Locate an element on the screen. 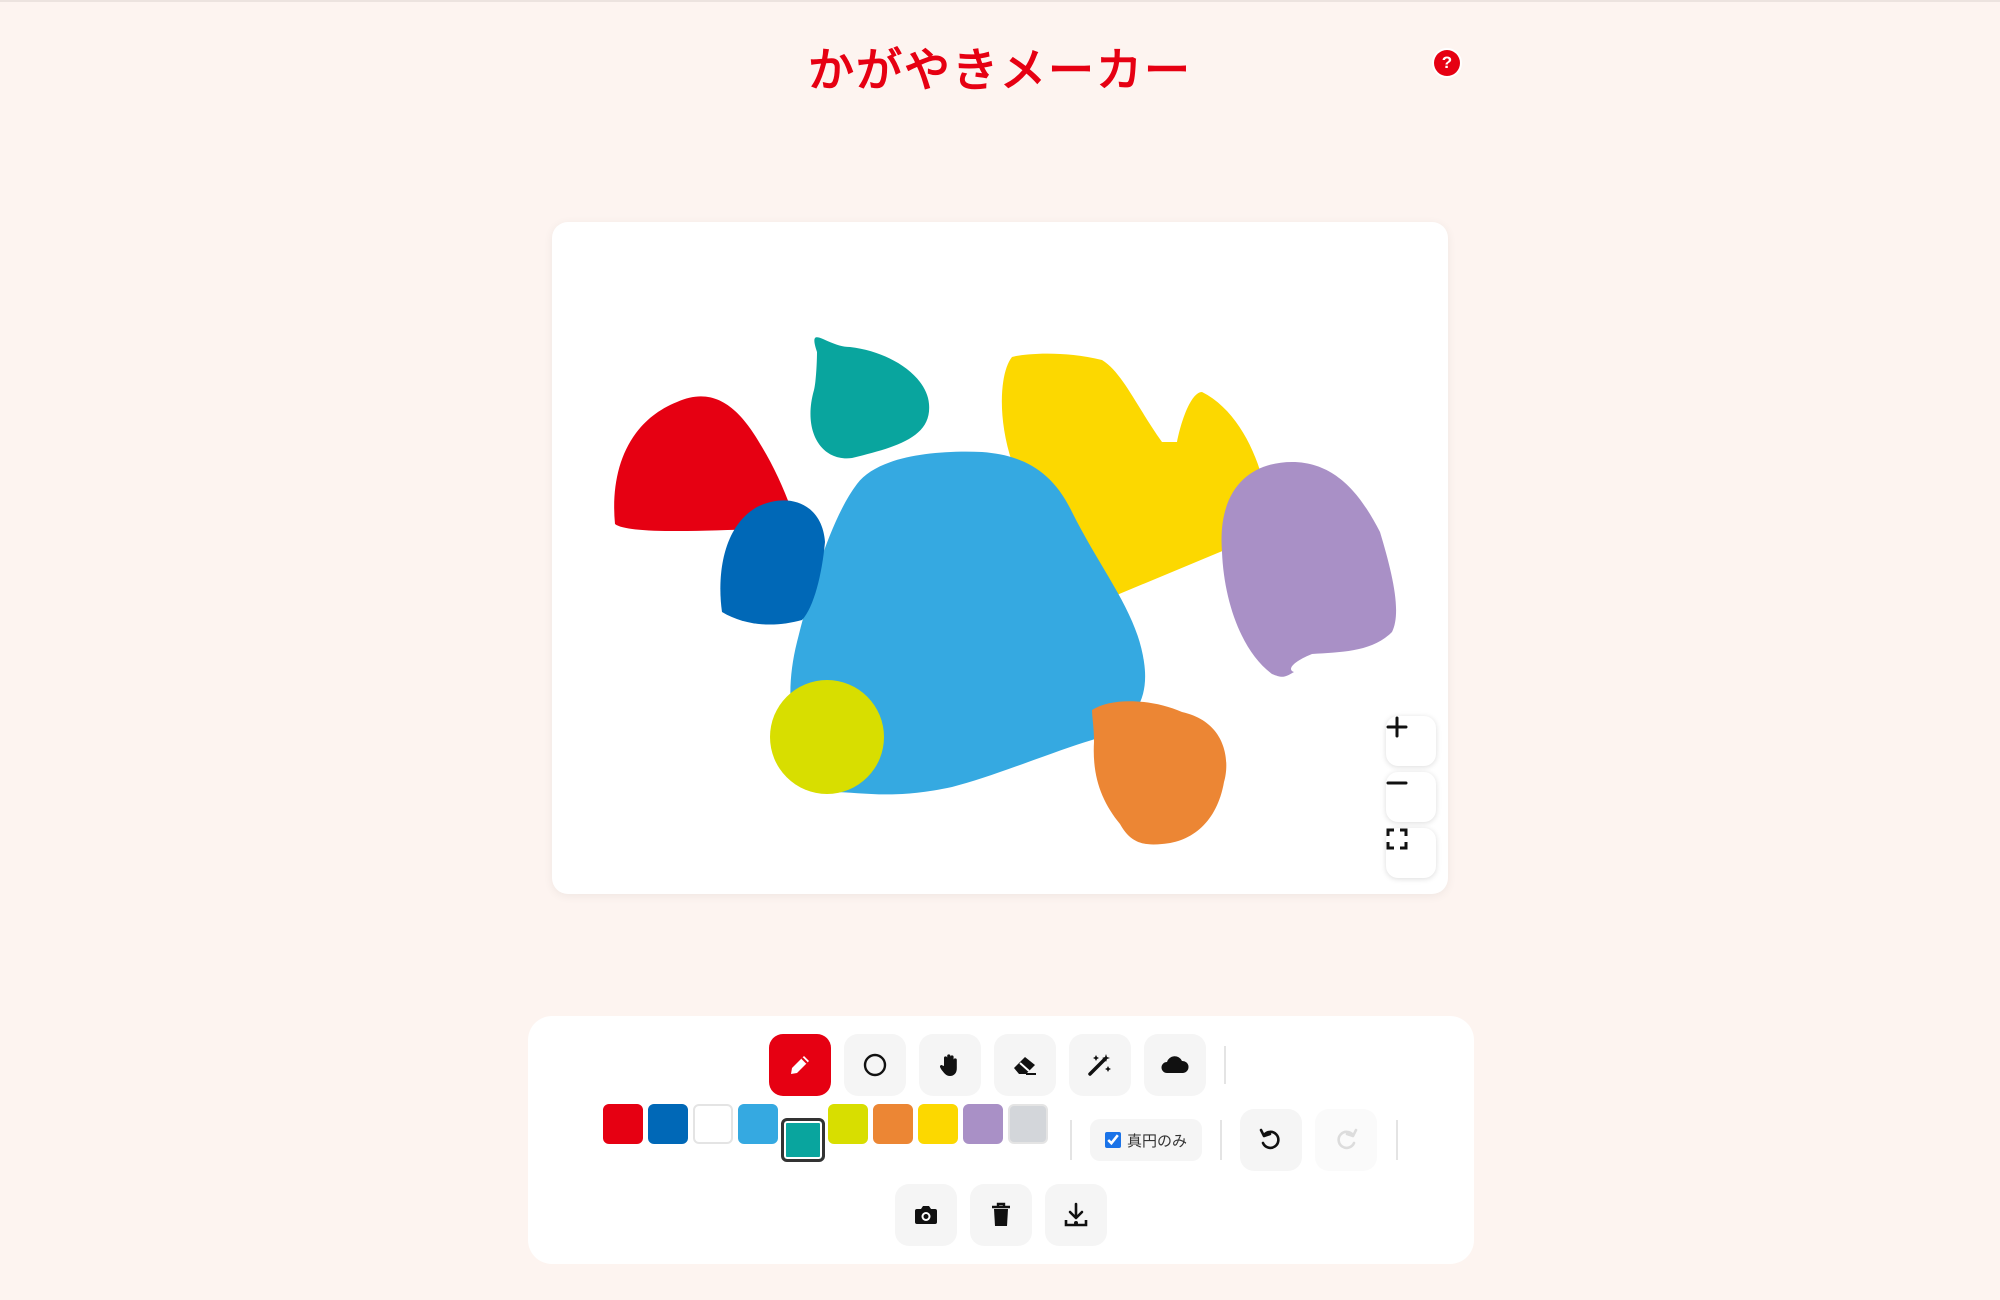 This screenshot has width=2000, height=1300. download-icon is located at coordinates (1076, 1214).